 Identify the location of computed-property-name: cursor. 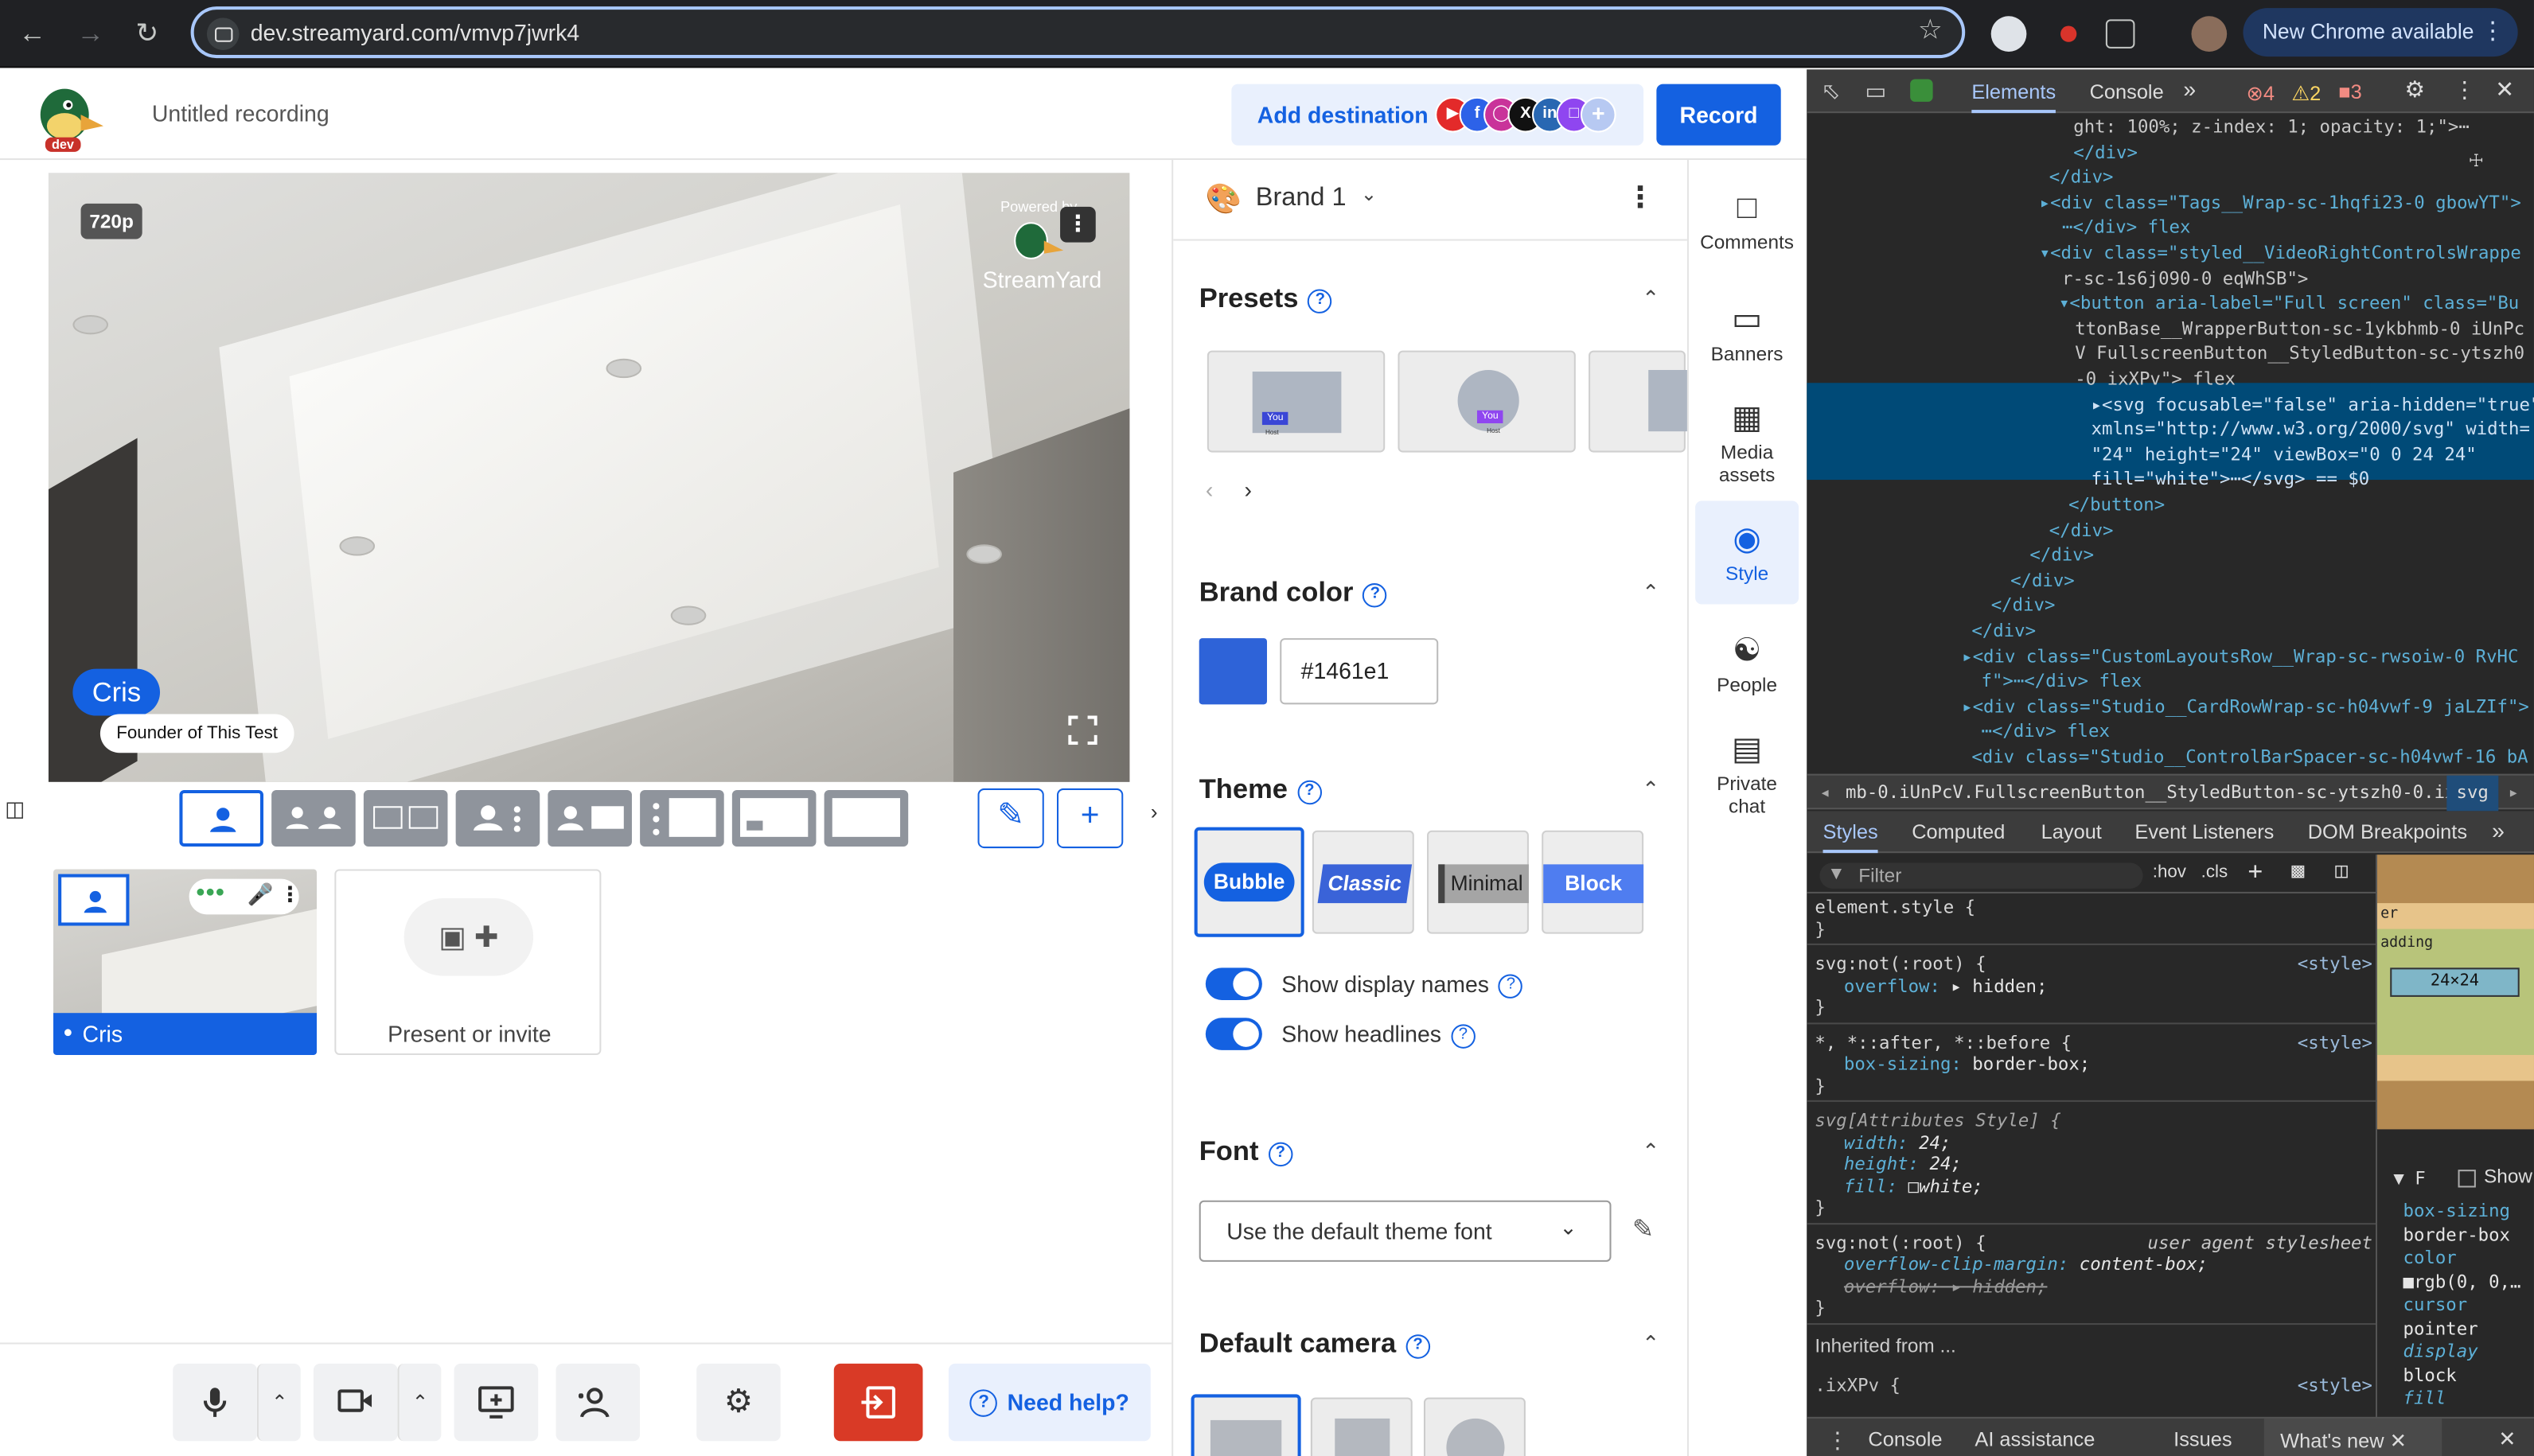
(2435, 1304).